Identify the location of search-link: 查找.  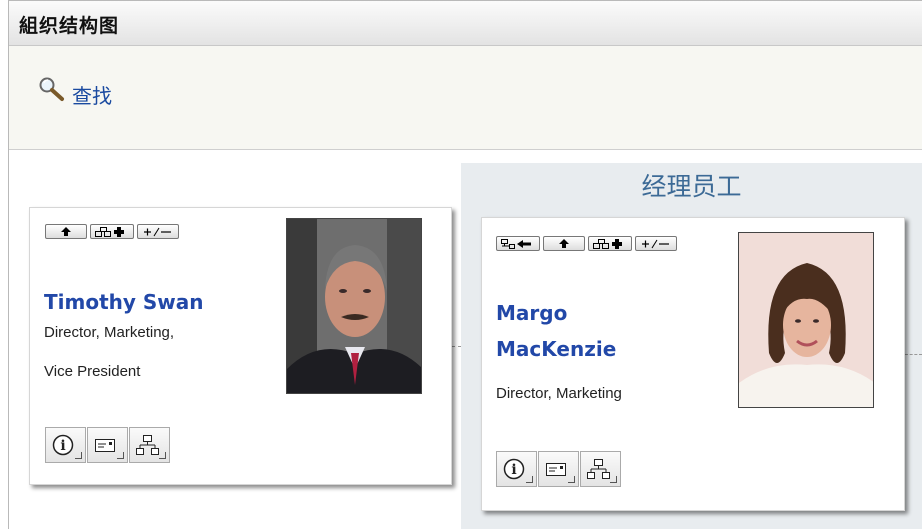
(75, 91).